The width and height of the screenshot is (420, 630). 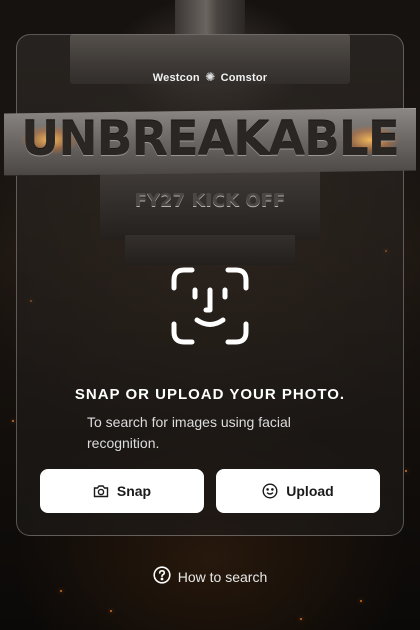 I want to click on smiley-icon, so click(x=270, y=491).